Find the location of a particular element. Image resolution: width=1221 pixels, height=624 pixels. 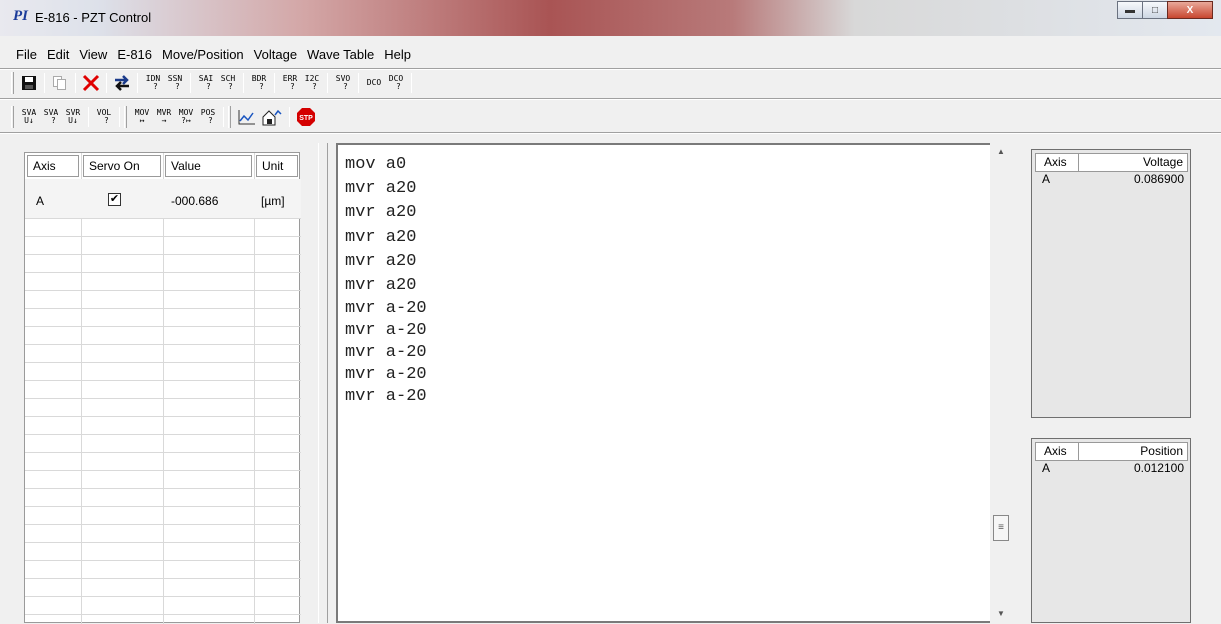

menu-e816: E-816 is located at coordinates (134, 55).